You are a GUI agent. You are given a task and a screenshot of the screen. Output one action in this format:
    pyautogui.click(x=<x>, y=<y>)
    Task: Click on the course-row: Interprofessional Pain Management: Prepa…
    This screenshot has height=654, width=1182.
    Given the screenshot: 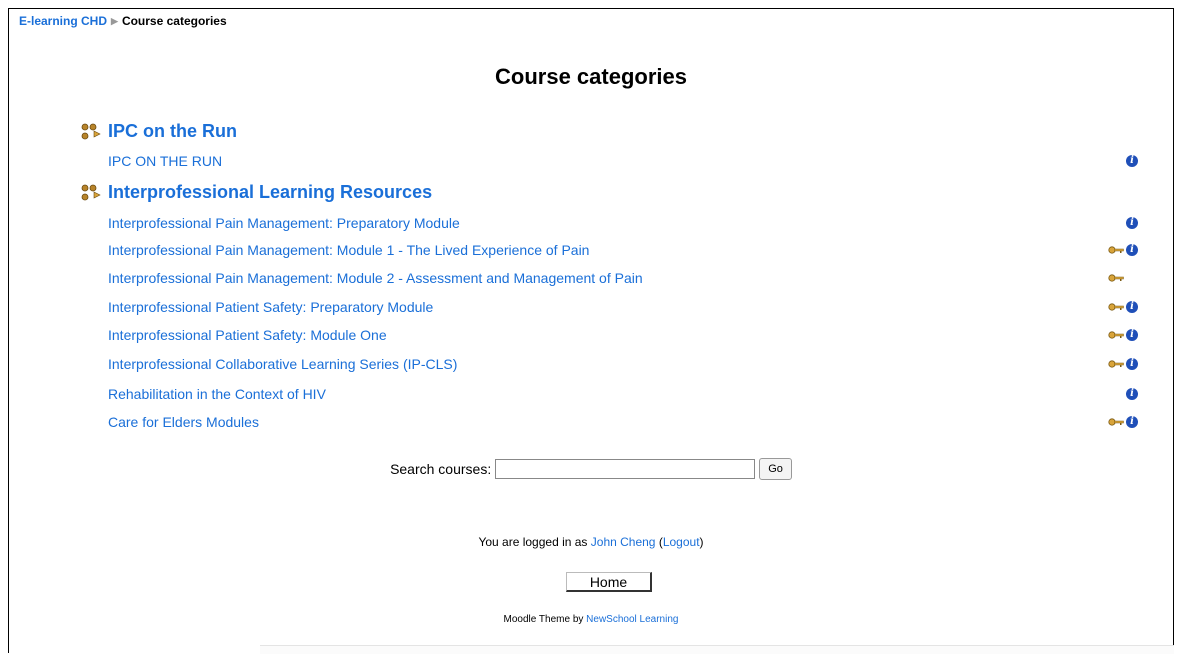 What is the action you would take?
    pyautogui.click(x=623, y=223)
    